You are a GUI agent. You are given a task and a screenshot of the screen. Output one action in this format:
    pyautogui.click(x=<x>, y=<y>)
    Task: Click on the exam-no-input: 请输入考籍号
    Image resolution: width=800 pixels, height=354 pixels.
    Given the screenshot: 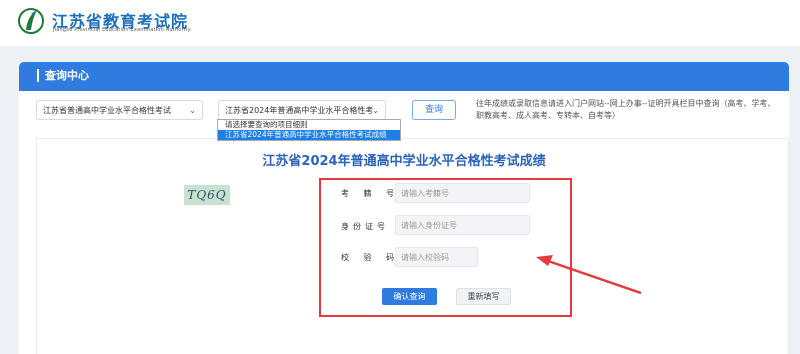 What is the action you would take?
    pyautogui.click(x=462, y=193)
    